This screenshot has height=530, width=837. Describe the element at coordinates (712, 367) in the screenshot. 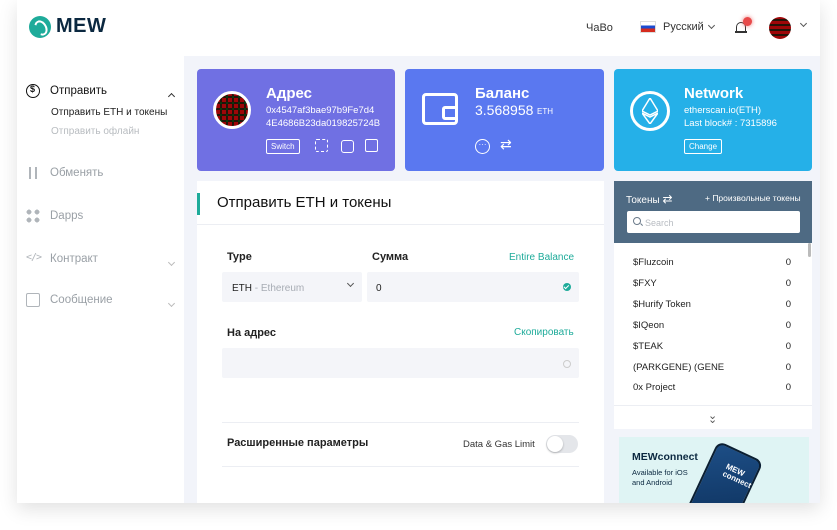

I see `token-row: (PARKGENE) (GENE 0` at that location.